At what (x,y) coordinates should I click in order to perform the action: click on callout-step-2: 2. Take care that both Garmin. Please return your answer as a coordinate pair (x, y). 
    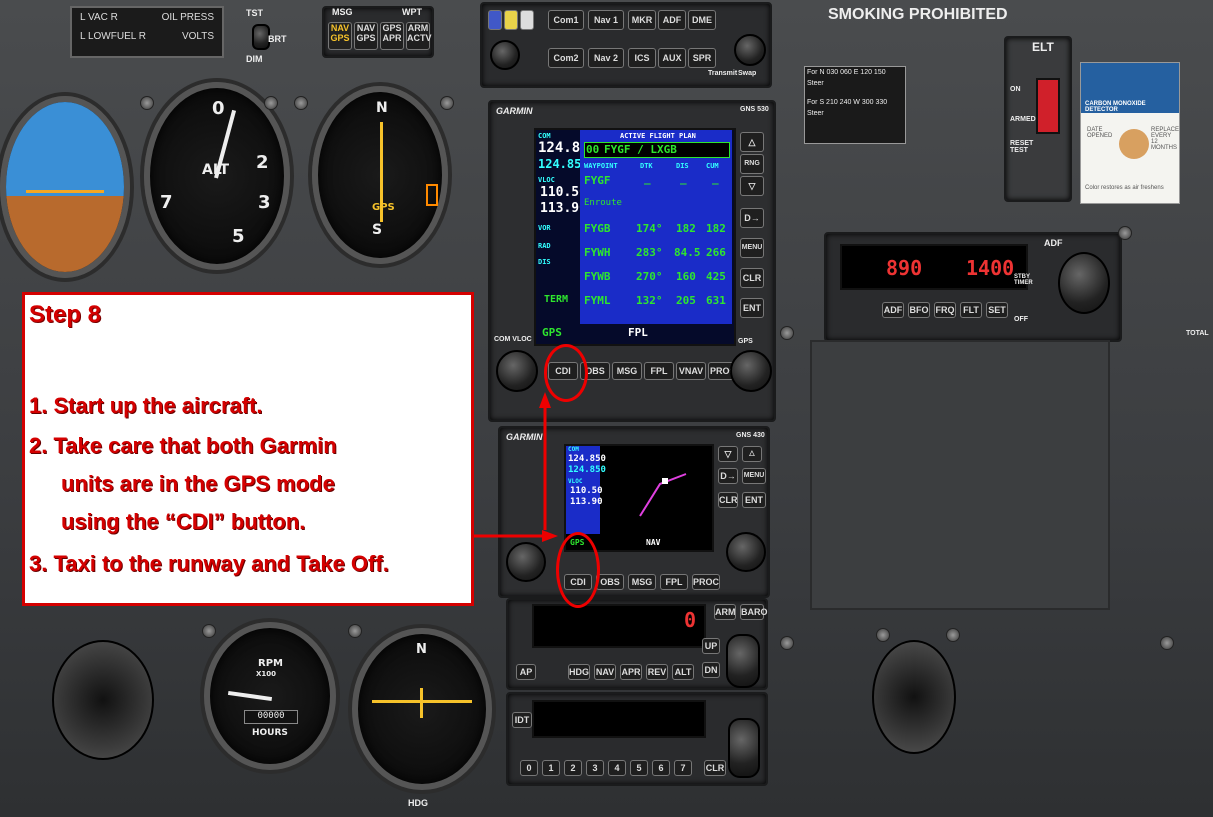
    Looking at the image, I should click on (183, 445).